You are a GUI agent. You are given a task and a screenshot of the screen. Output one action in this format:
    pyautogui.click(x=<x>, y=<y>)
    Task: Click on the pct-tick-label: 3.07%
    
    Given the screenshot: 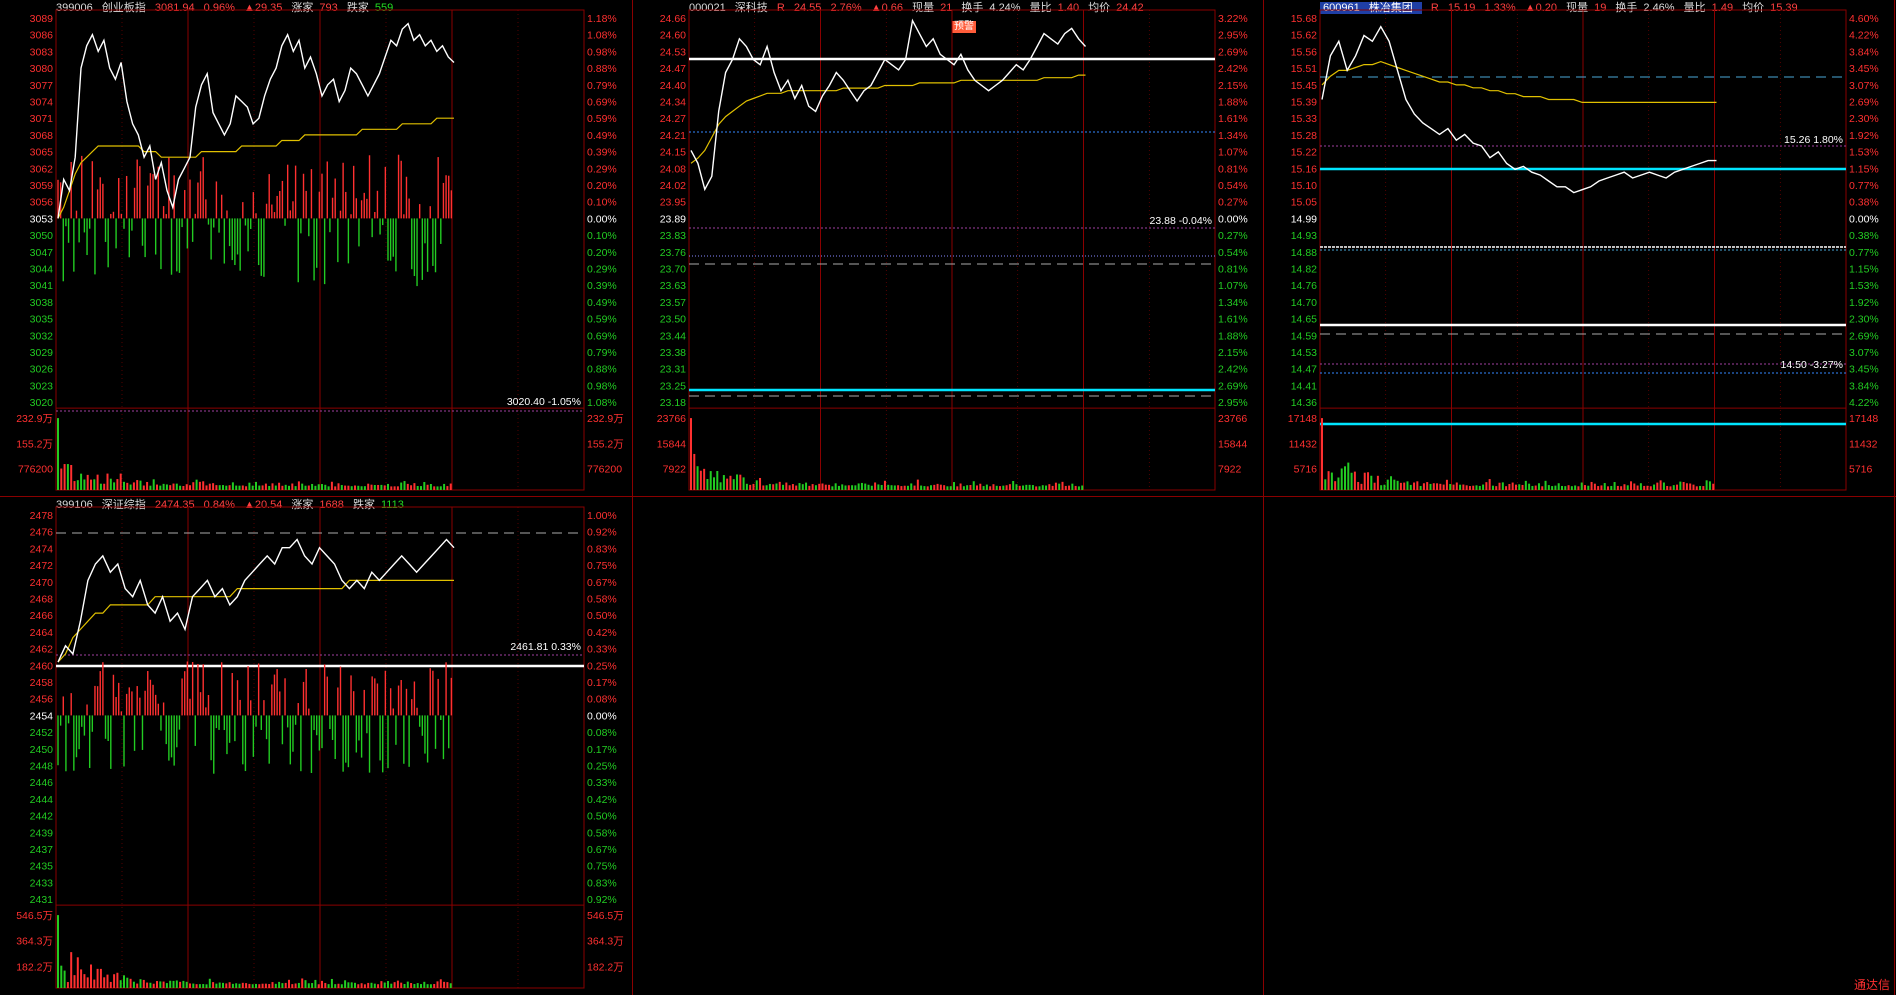 What is the action you would take?
    pyautogui.click(x=1864, y=353)
    